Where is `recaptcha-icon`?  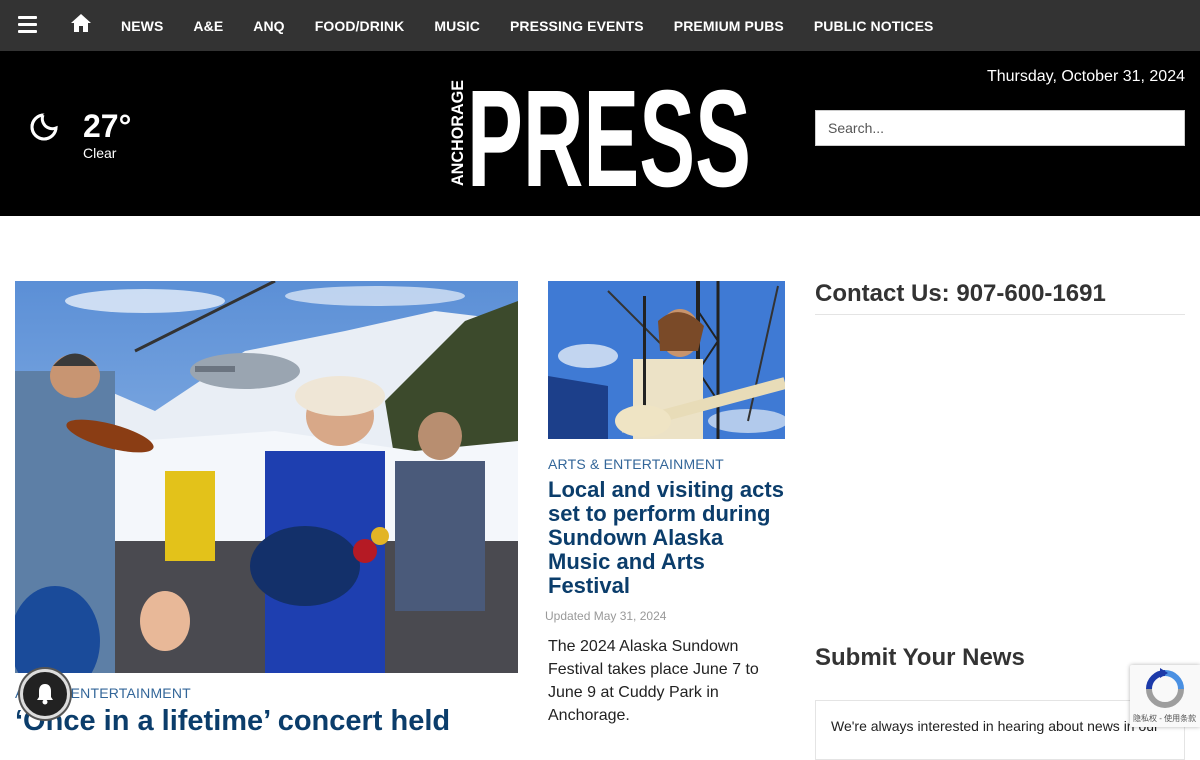 recaptcha-icon is located at coordinates (1165, 688).